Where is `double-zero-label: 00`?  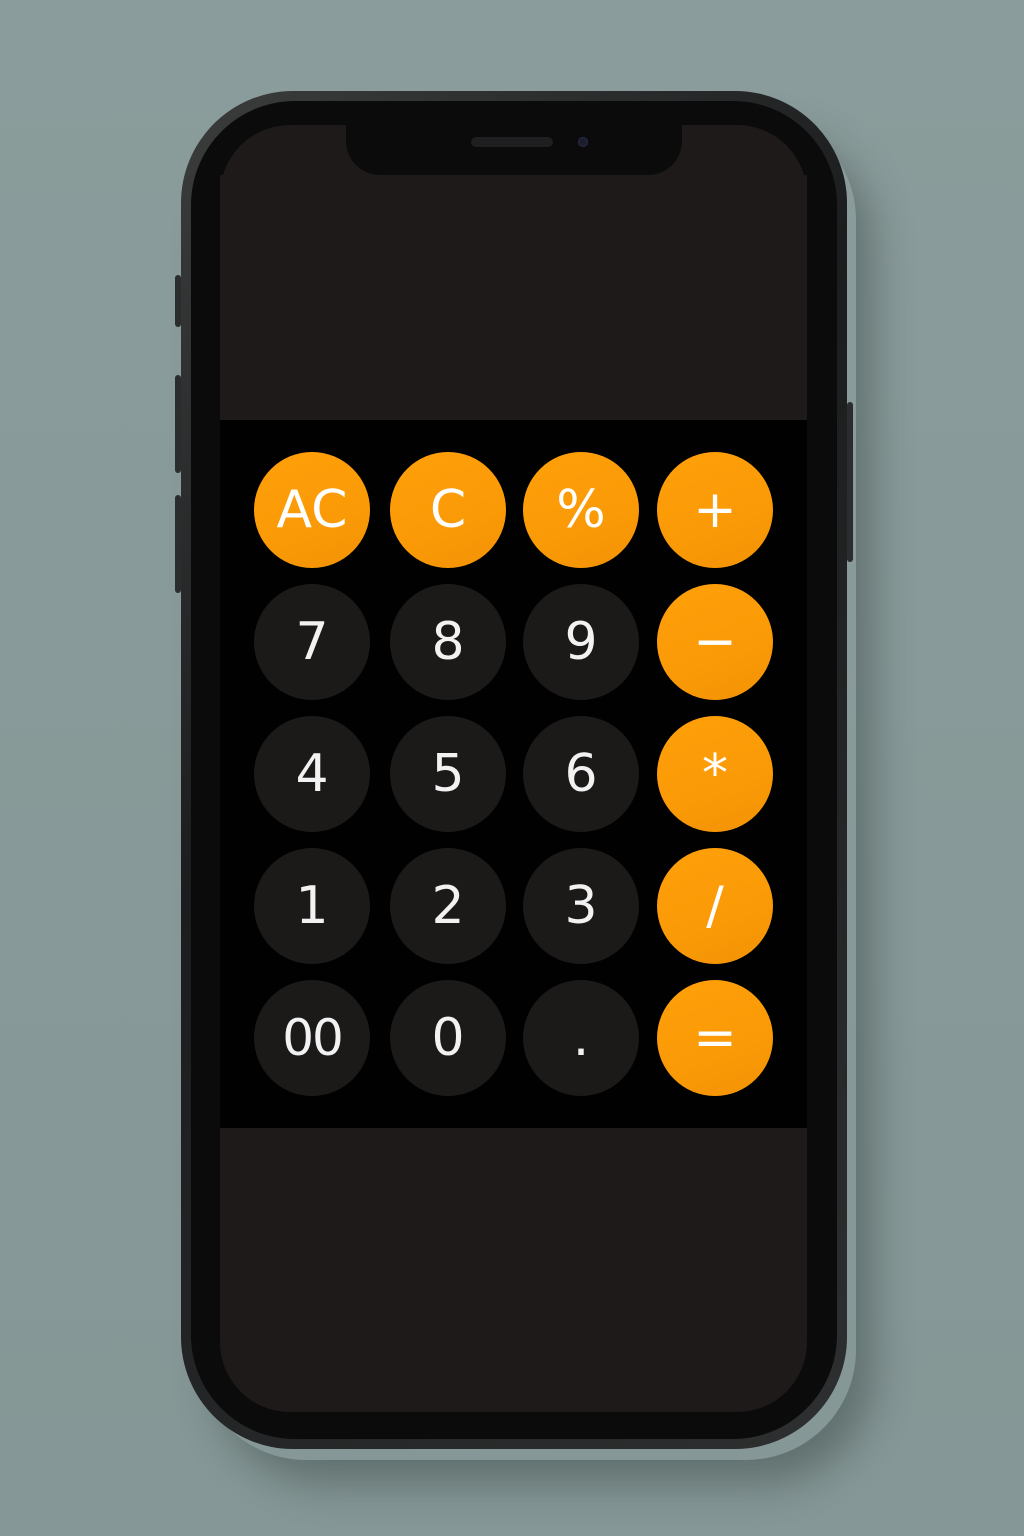 double-zero-label: 00 is located at coordinates (313, 1038).